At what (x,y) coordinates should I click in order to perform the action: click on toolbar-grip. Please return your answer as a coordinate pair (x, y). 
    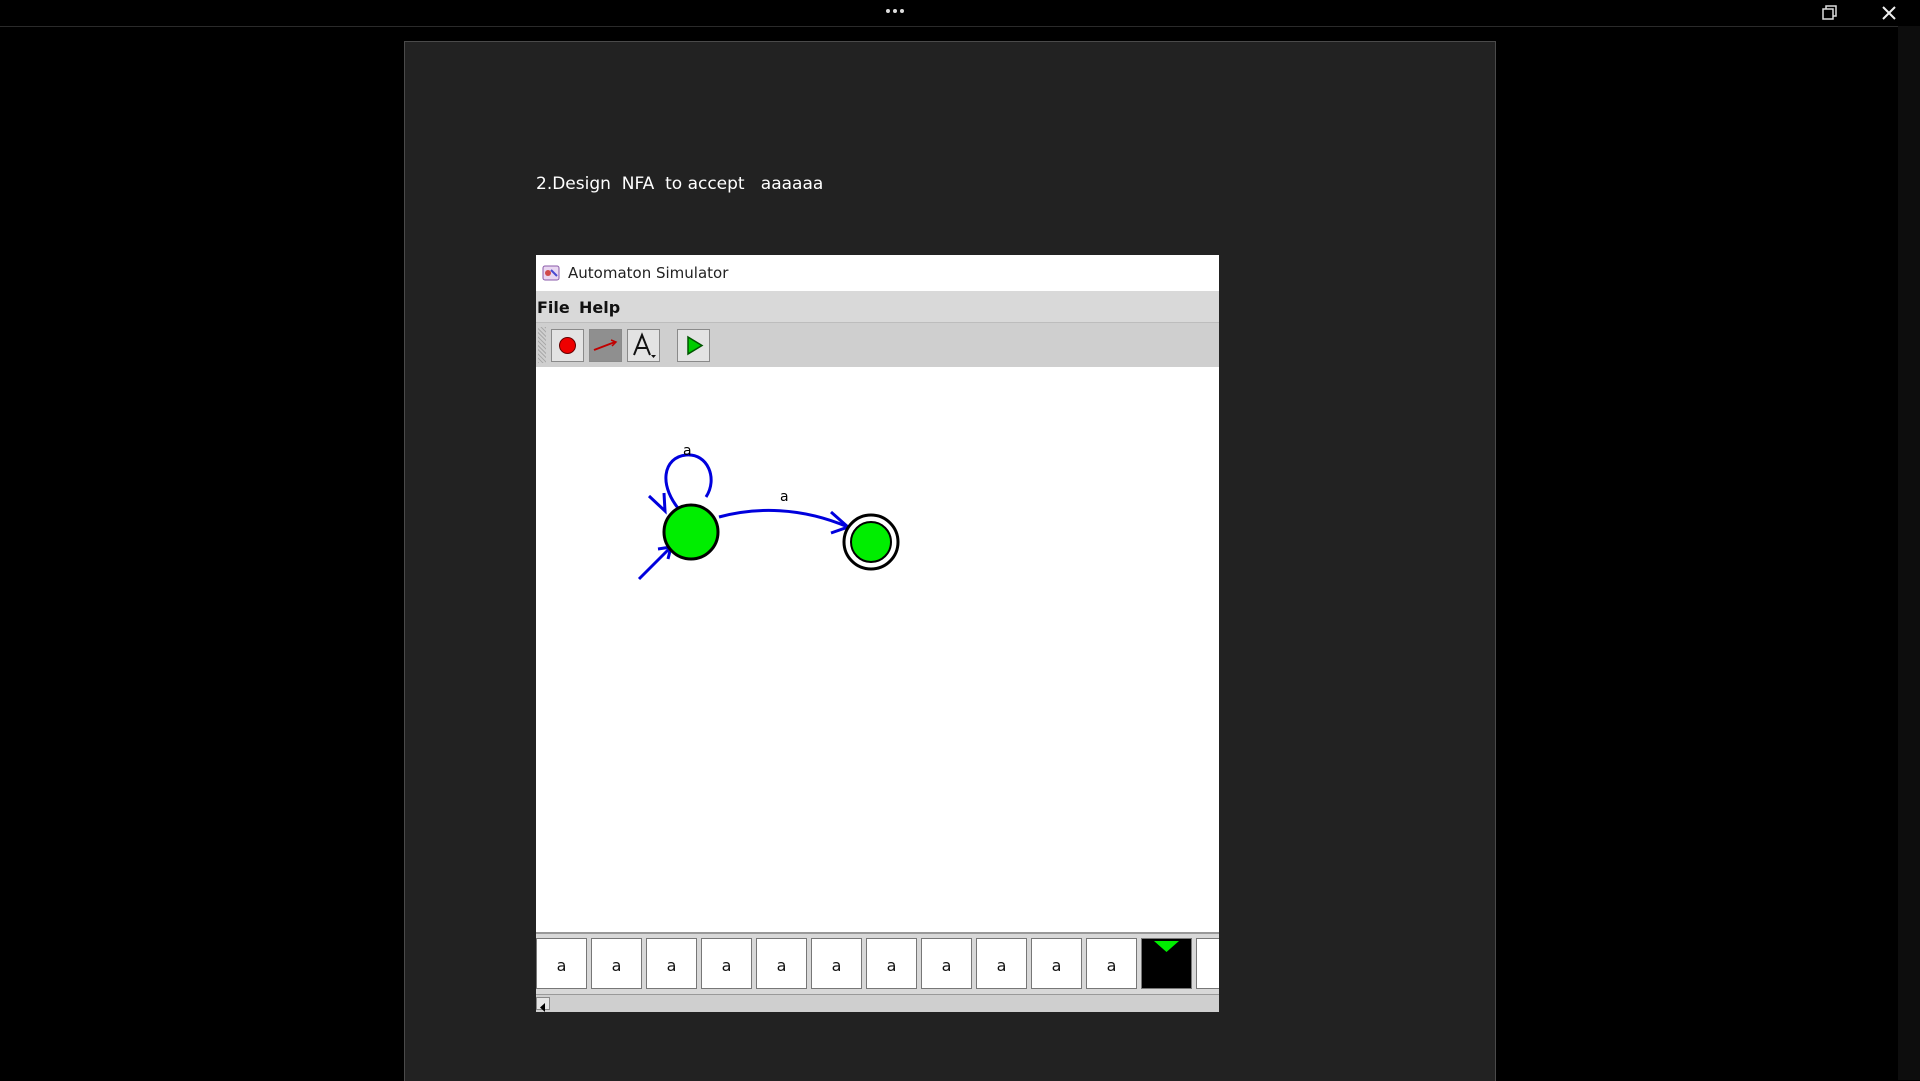
    Looking at the image, I should click on (542, 345).